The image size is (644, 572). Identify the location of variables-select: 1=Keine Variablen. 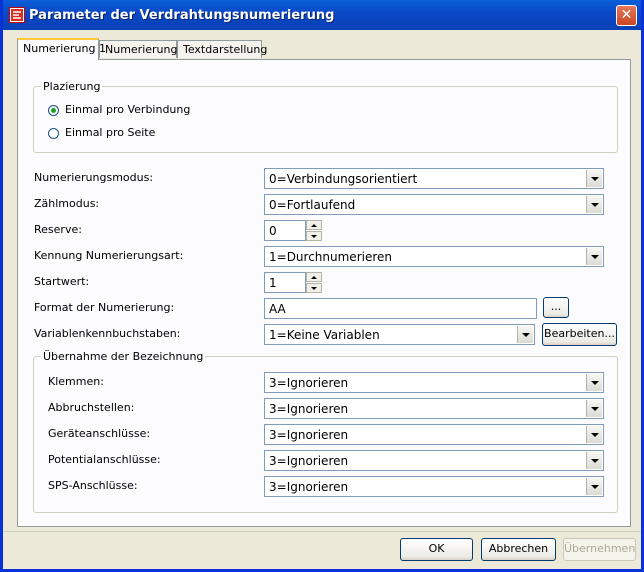
(399, 334).